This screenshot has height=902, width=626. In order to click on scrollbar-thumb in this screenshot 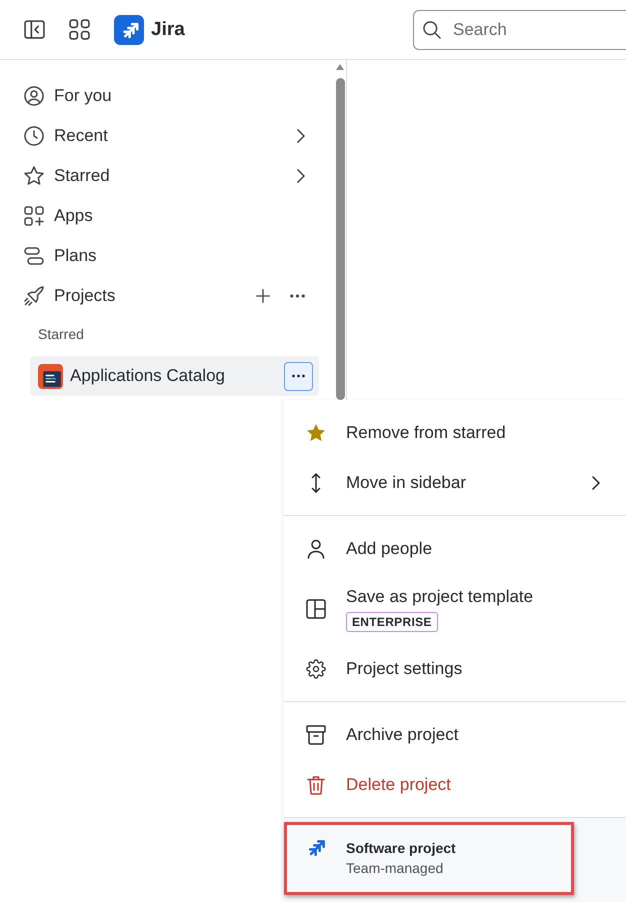, I will do `click(340, 239)`.